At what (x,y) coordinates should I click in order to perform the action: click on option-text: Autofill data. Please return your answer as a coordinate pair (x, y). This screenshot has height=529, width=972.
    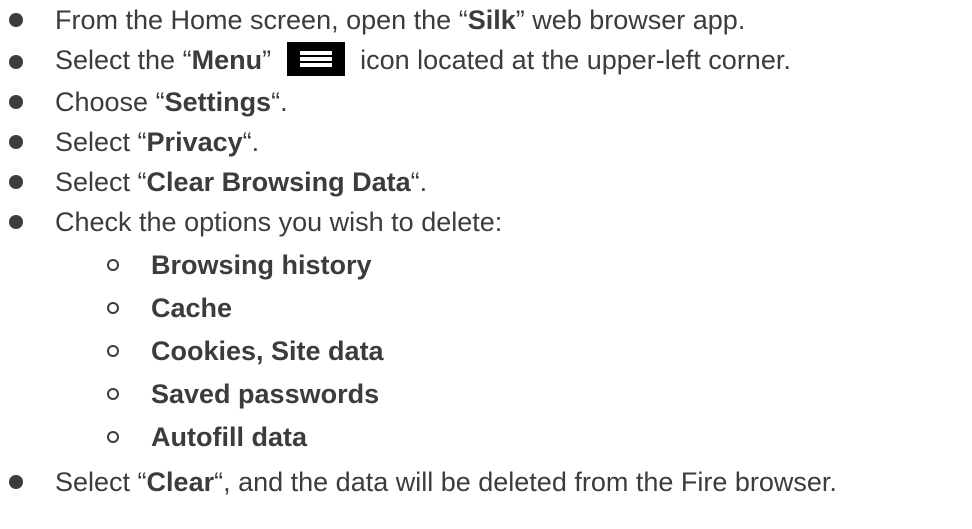
    Looking at the image, I should click on (229, 436).